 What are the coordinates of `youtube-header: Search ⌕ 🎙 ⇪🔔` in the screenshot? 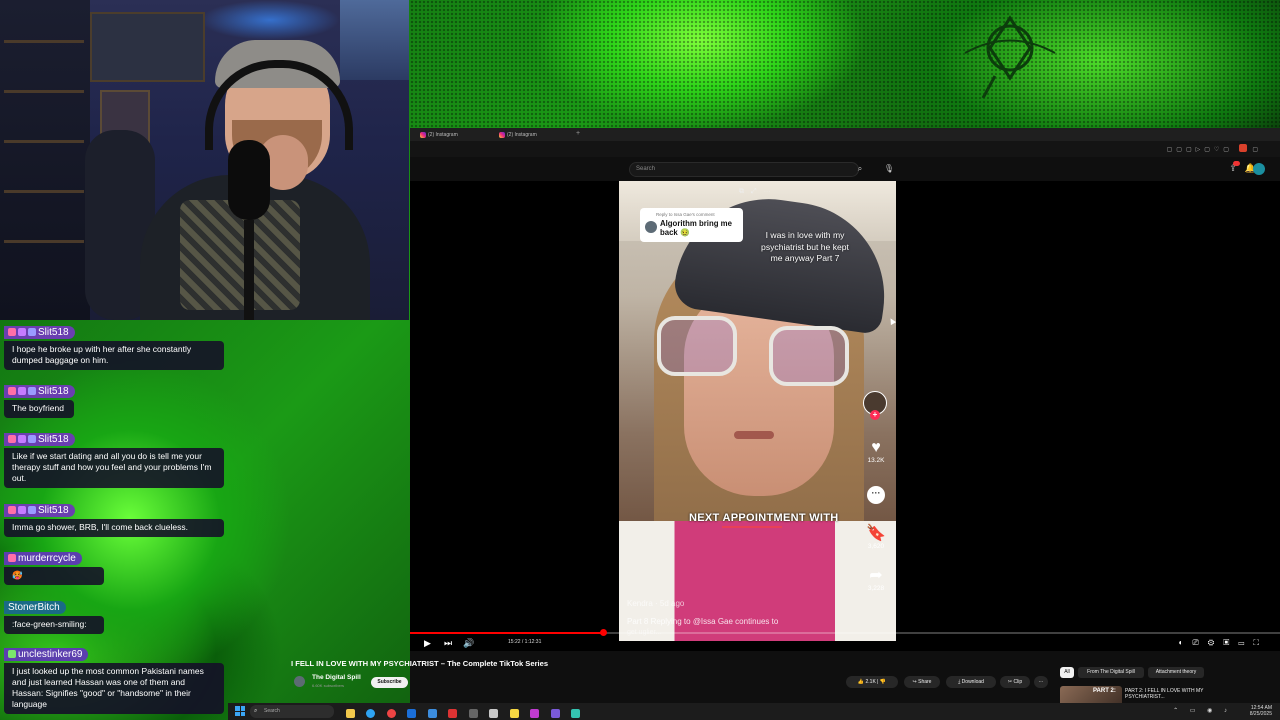 It's located at (845, 169).